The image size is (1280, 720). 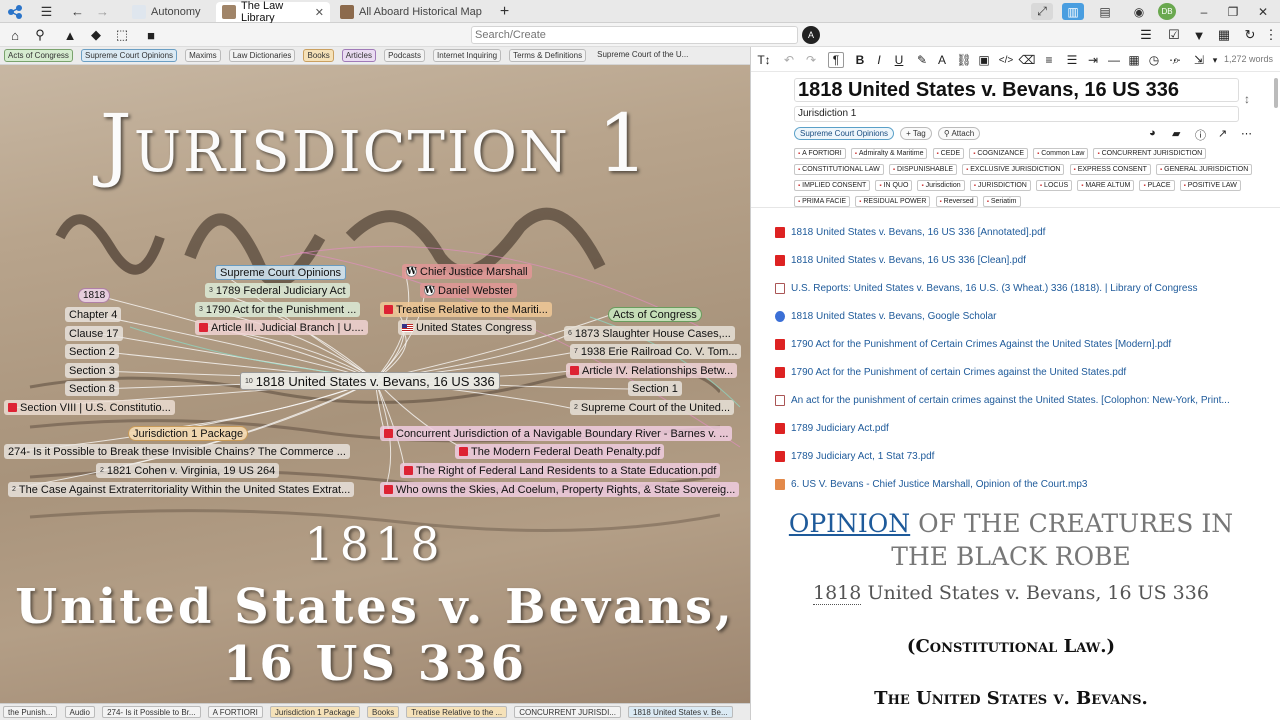 What do you see at coordinates (899, 60) in the screenshot?
I see `underline-icon: U` at bounding box center [899, 60].